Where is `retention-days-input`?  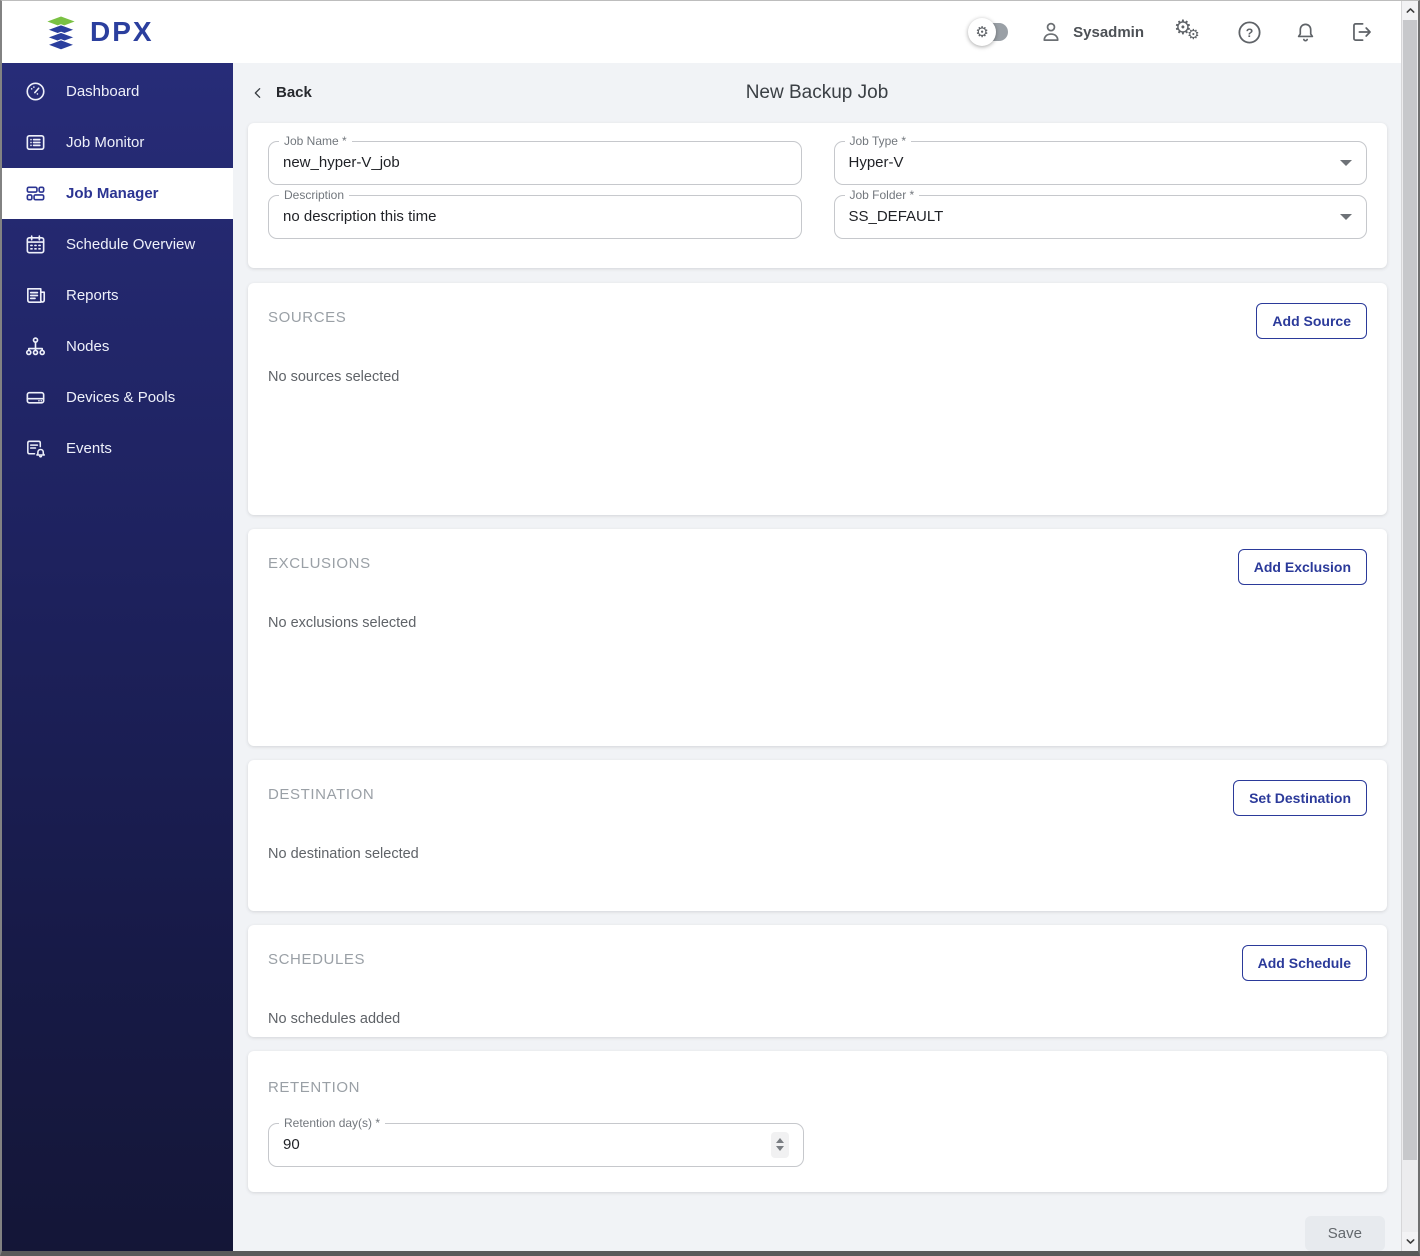 retention-days-input is located at coordinates (483, 1145).